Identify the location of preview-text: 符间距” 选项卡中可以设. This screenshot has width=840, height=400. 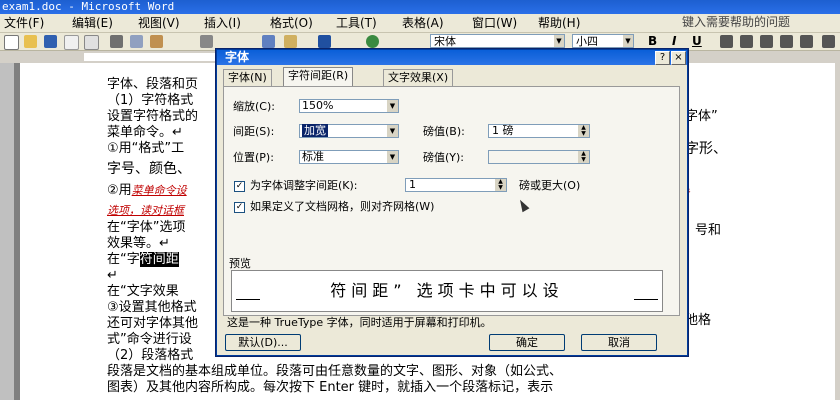
(447, 290).